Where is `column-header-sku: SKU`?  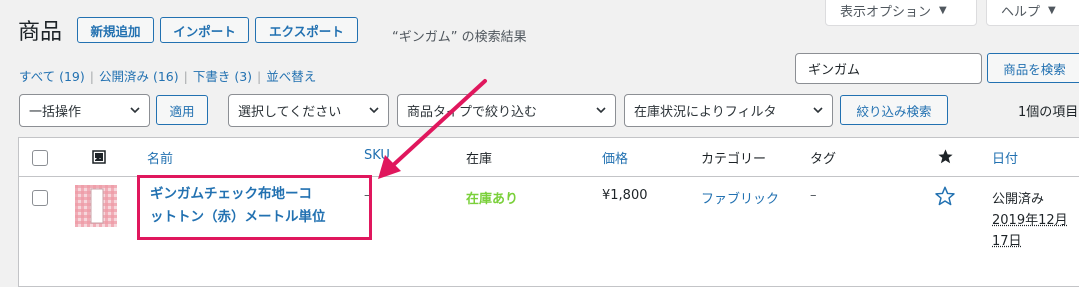 column-header-sku: SKU is located at coordinates (377, 155).